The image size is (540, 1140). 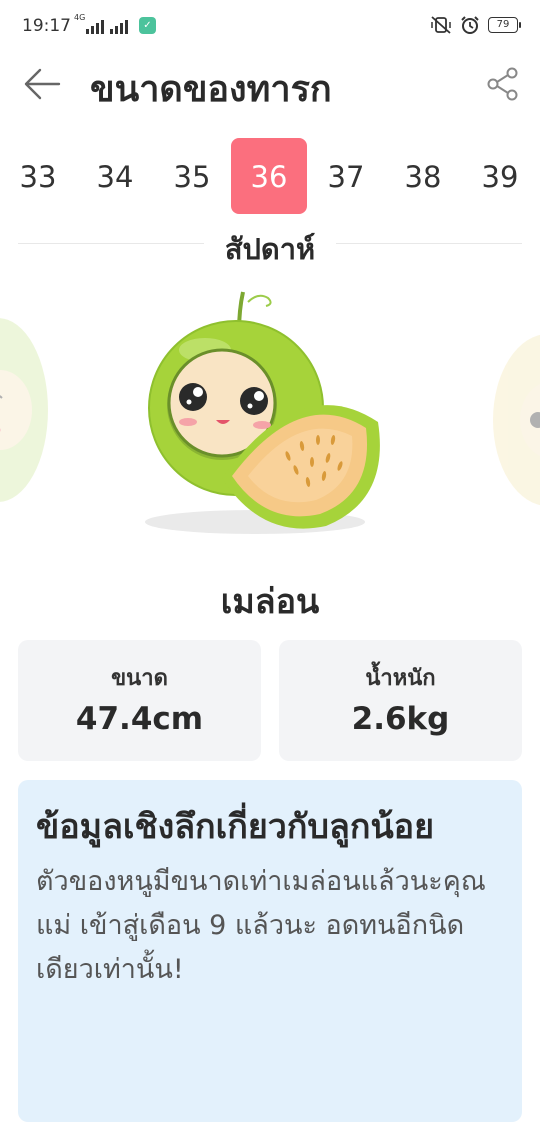 I want to click on status-time: 19:17, so click(x=46, y=26).